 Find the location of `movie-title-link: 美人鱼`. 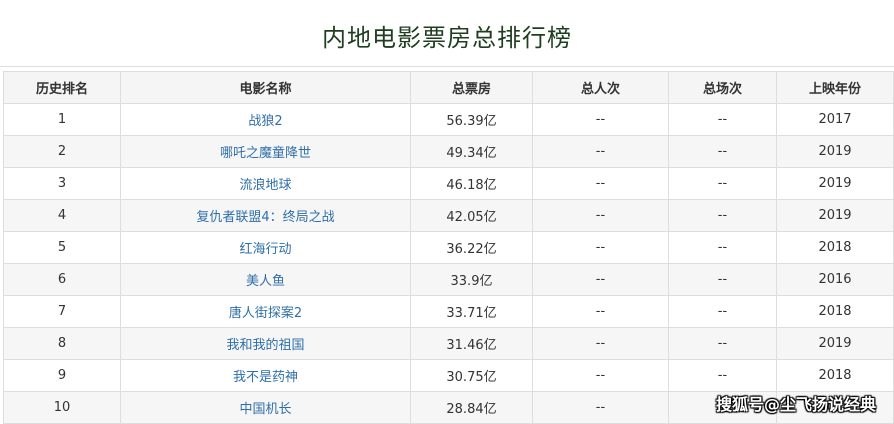

movie-title-link: 美人鱼 is located at coordinates (265, 279).